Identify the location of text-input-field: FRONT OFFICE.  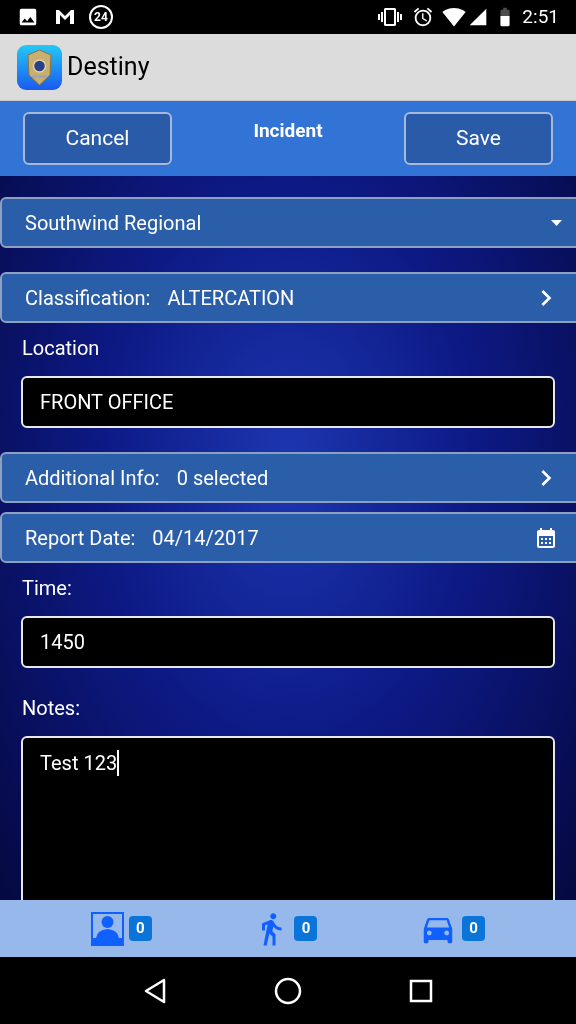
(288, 402).